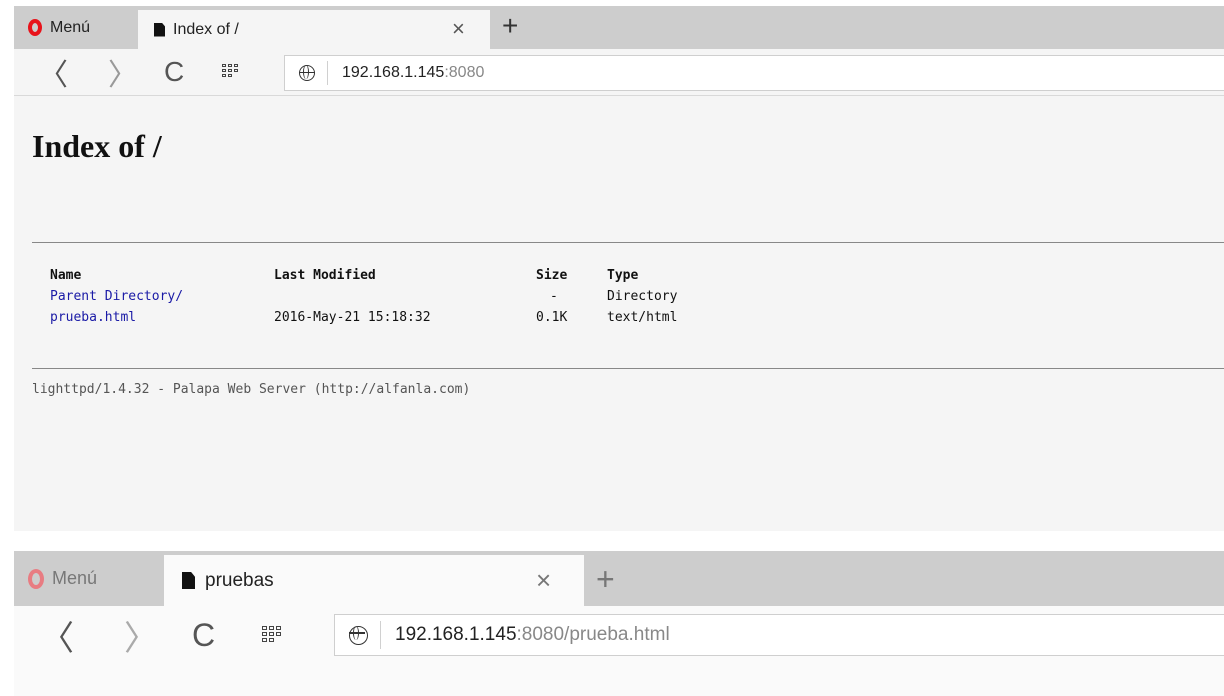 Image resolution: width=1224 pixels, height=696 pixels. I want to click on table-row: Parent Directory/ - Directory, so click(388, 296).